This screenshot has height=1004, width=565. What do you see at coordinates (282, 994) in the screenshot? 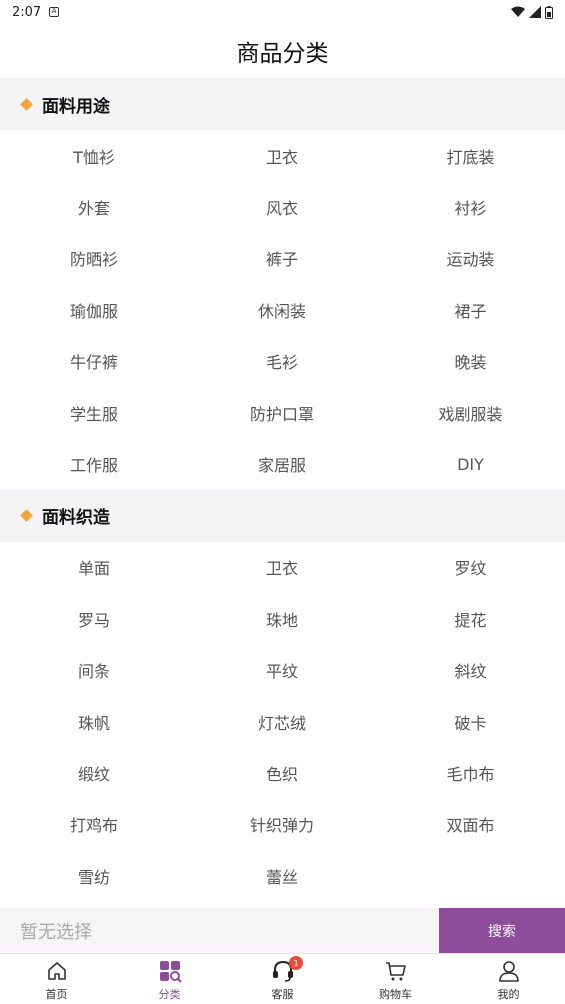
I see `tab-label: 客服` at bounding box center [282, 994].